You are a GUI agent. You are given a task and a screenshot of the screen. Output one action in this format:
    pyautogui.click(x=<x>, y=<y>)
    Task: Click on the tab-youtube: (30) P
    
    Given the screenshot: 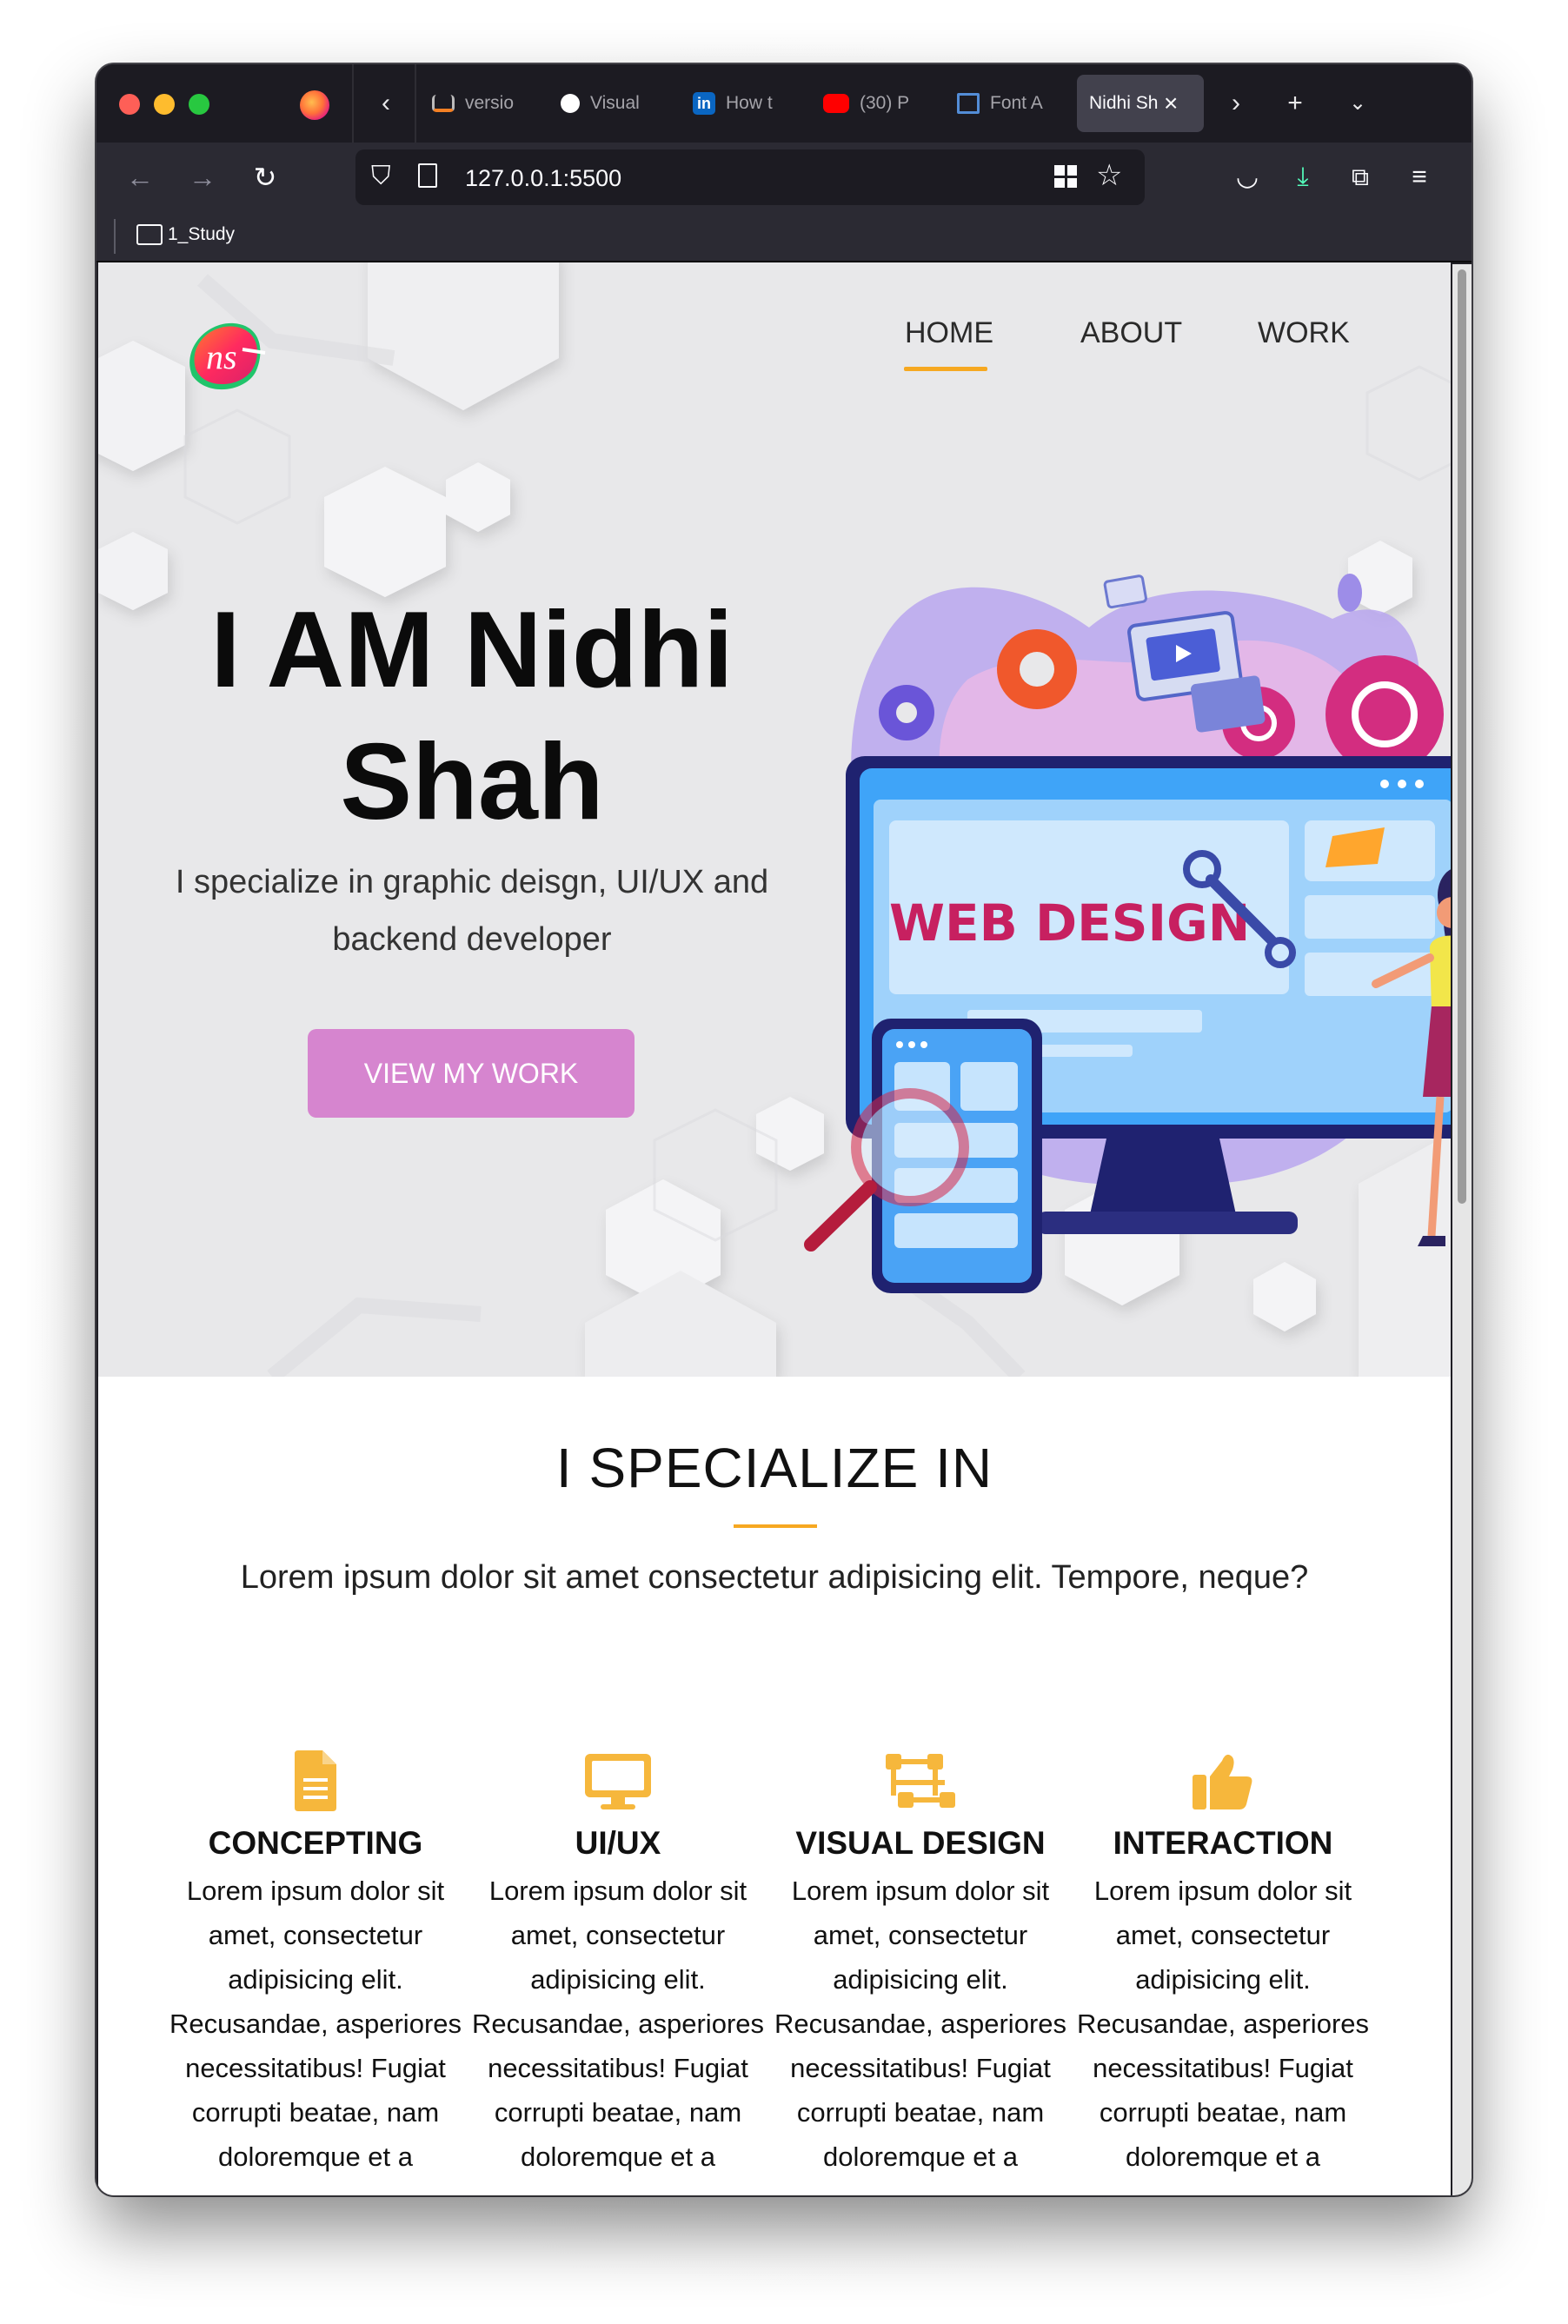 What is the action you would take?
    pyautogui.click(x=877, y=104)
    